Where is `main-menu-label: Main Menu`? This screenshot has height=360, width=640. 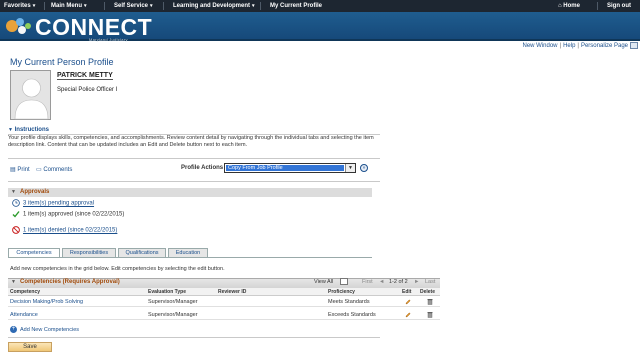
main-menu-label: Main Menu is located at coordinates (66, 6).